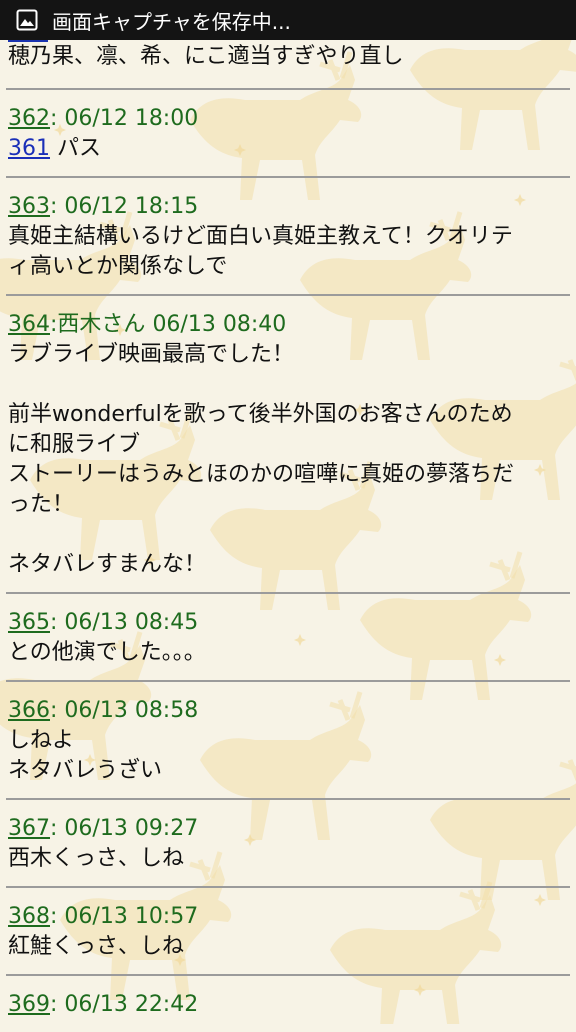  I want to click on post-header: 364:西木さん 06/13 08:40, so click(147, 324).